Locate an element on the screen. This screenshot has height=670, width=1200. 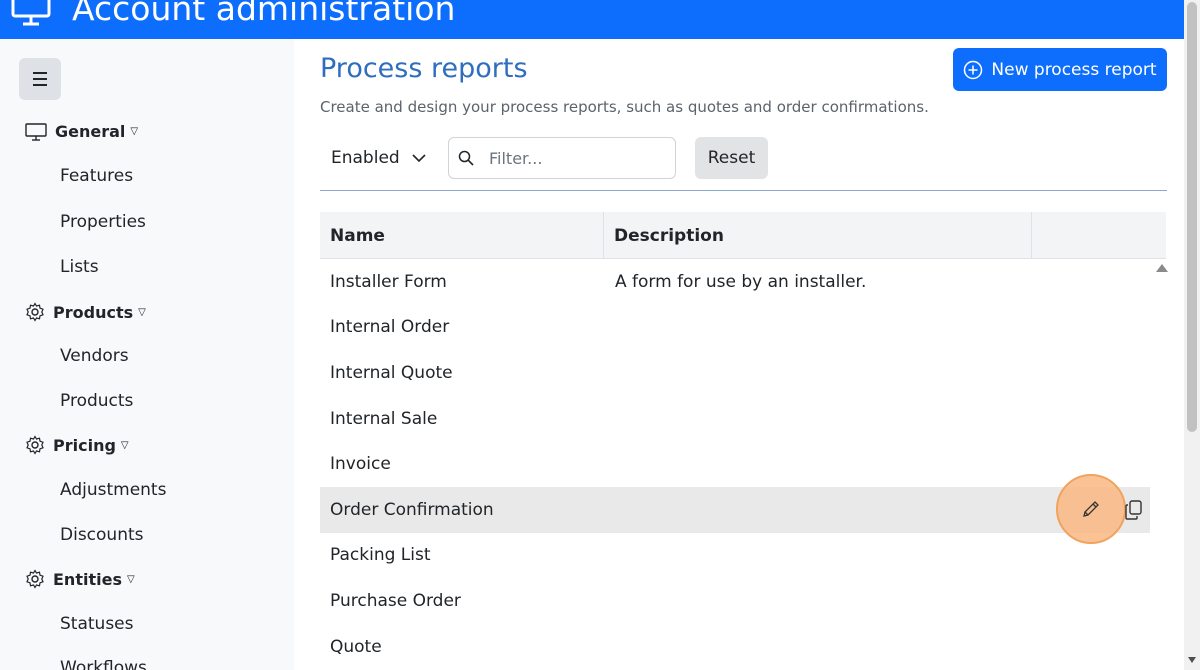
sidebar-section-entities: Entities ▽ is located at coordinates (80, 579).